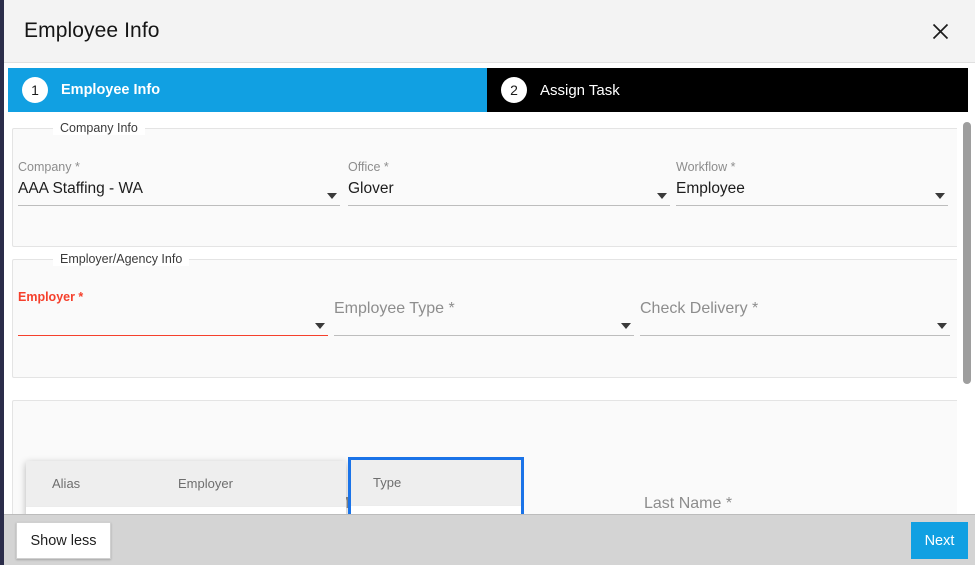 This screenshot has width=975, height=565. Describe the element at coordinates (580, 90) in the screenshot. I see `tab-label: Assign Task` at that location.